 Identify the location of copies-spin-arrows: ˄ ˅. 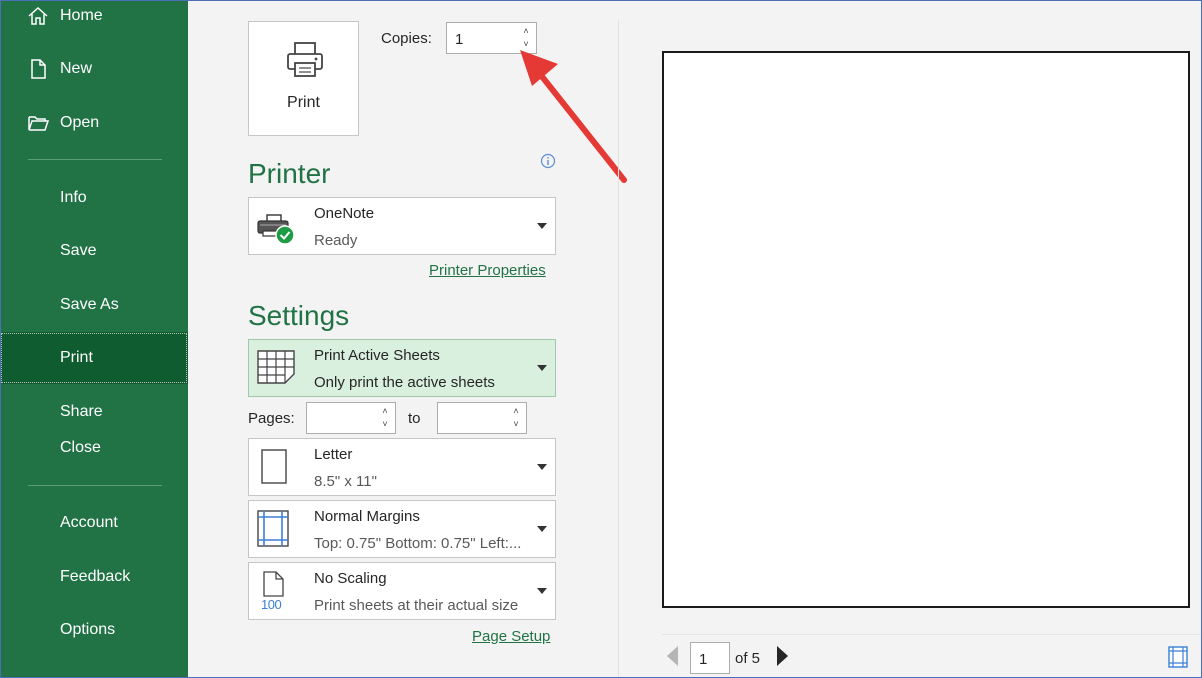
(526, 38).